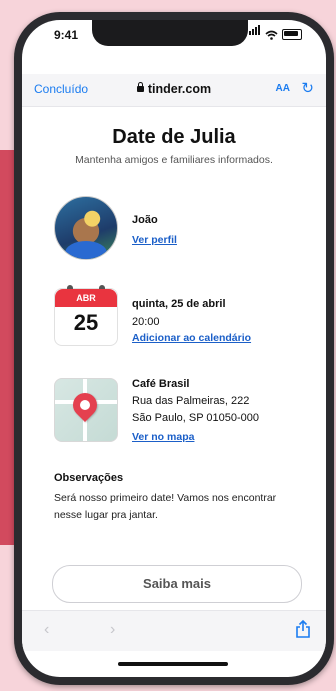 The image size is (336, 691). Describe the element at coordinates (191, 338) in the screenshot. I see `add-to-calendar-link: Adicionar ao calendário` at that location.